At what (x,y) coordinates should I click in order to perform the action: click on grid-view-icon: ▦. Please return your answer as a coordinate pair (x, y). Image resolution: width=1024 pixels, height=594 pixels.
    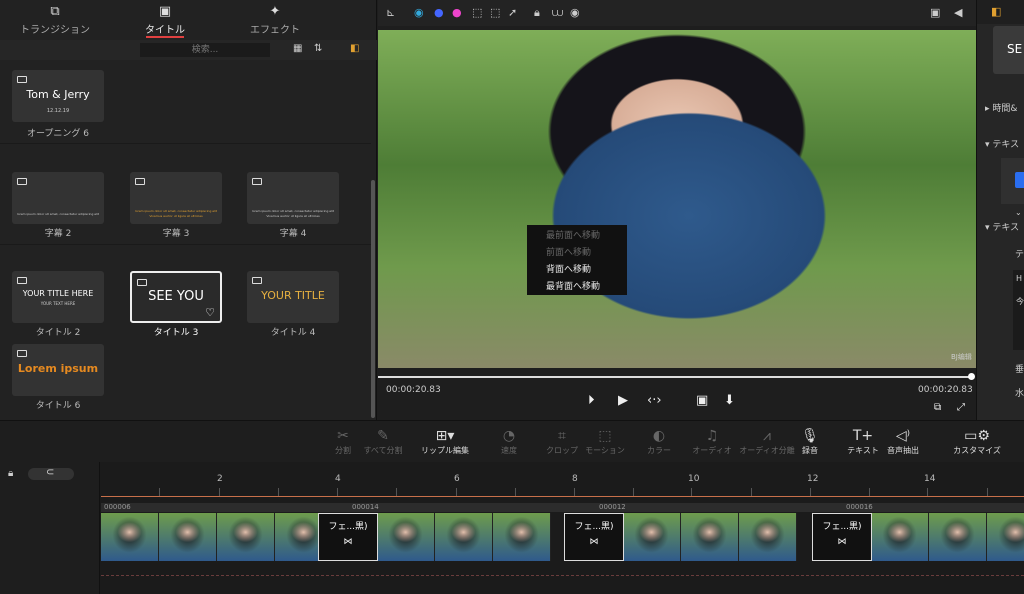
    Looking at the image, I should click on (297, 48).